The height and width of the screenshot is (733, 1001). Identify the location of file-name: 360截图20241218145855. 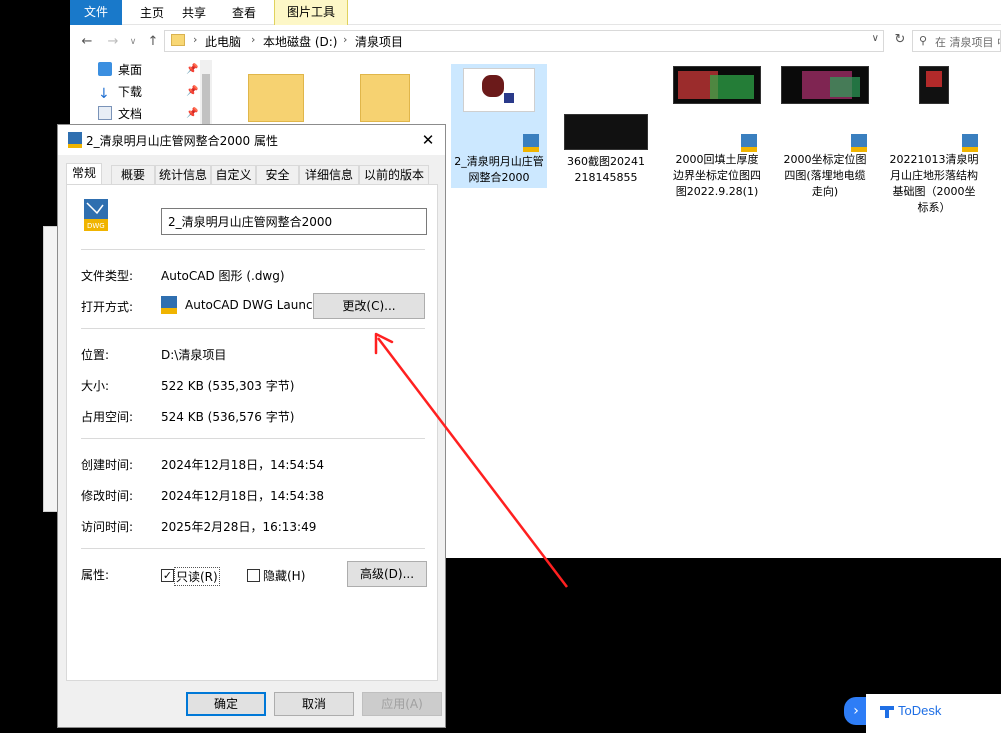
(606, 169).